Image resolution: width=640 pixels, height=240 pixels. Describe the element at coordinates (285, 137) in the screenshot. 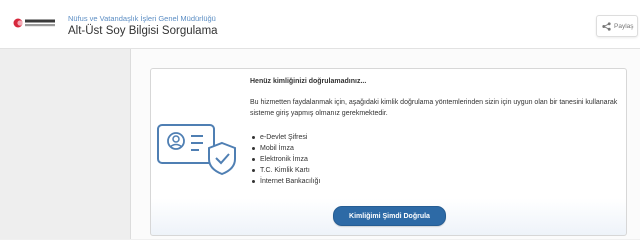

I see `list-item: e-Devlet Şifresi` at that location.